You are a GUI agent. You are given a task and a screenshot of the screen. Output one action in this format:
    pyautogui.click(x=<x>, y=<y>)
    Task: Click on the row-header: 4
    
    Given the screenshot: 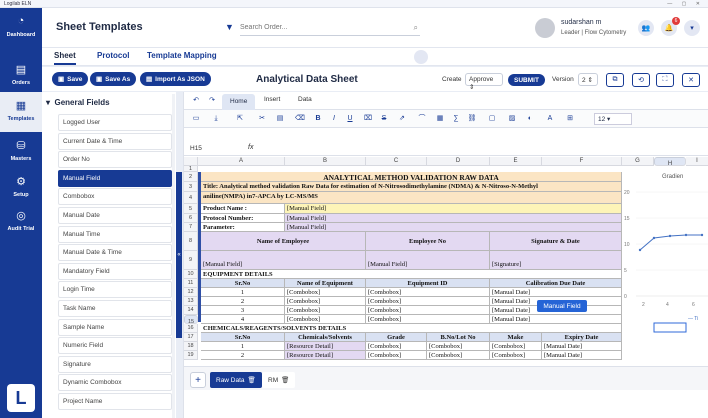 What is the action you would take?
    pyautogui.click(x=191, y=198)
    